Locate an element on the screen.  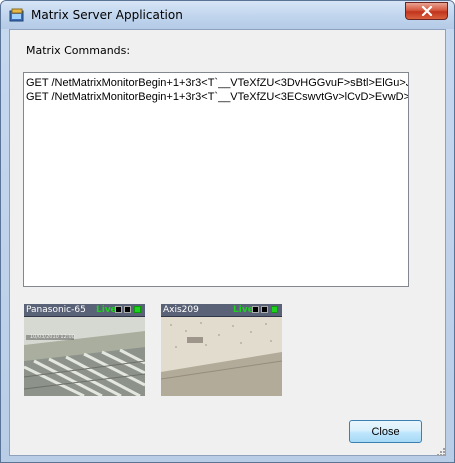
window-close-button is located at coordinates (426, 11).